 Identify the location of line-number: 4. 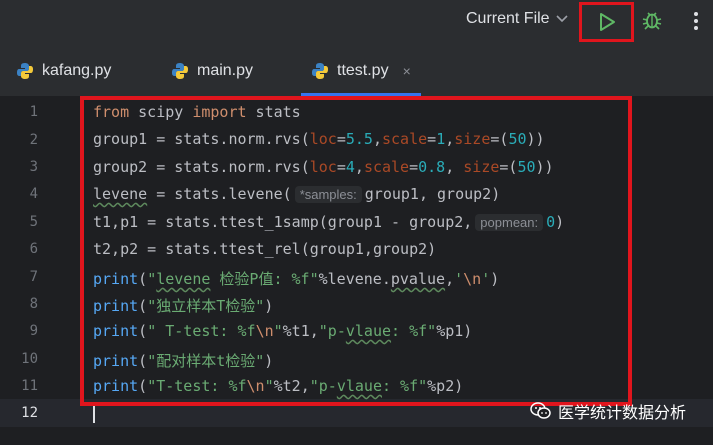
(33, 194).